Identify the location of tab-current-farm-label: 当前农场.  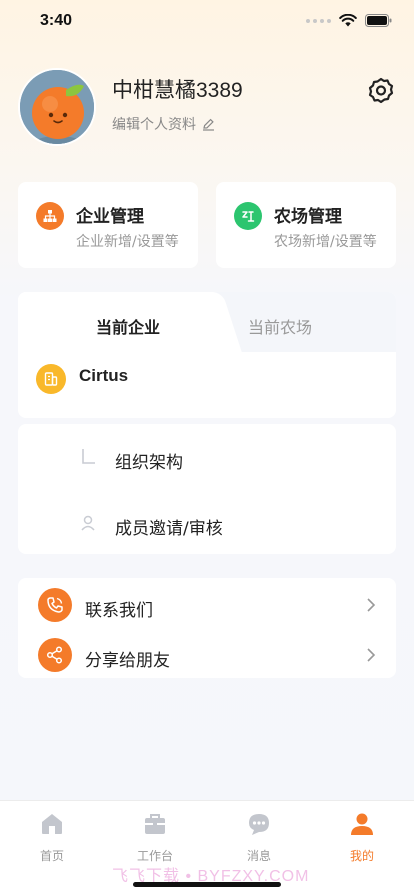
(280, 326).